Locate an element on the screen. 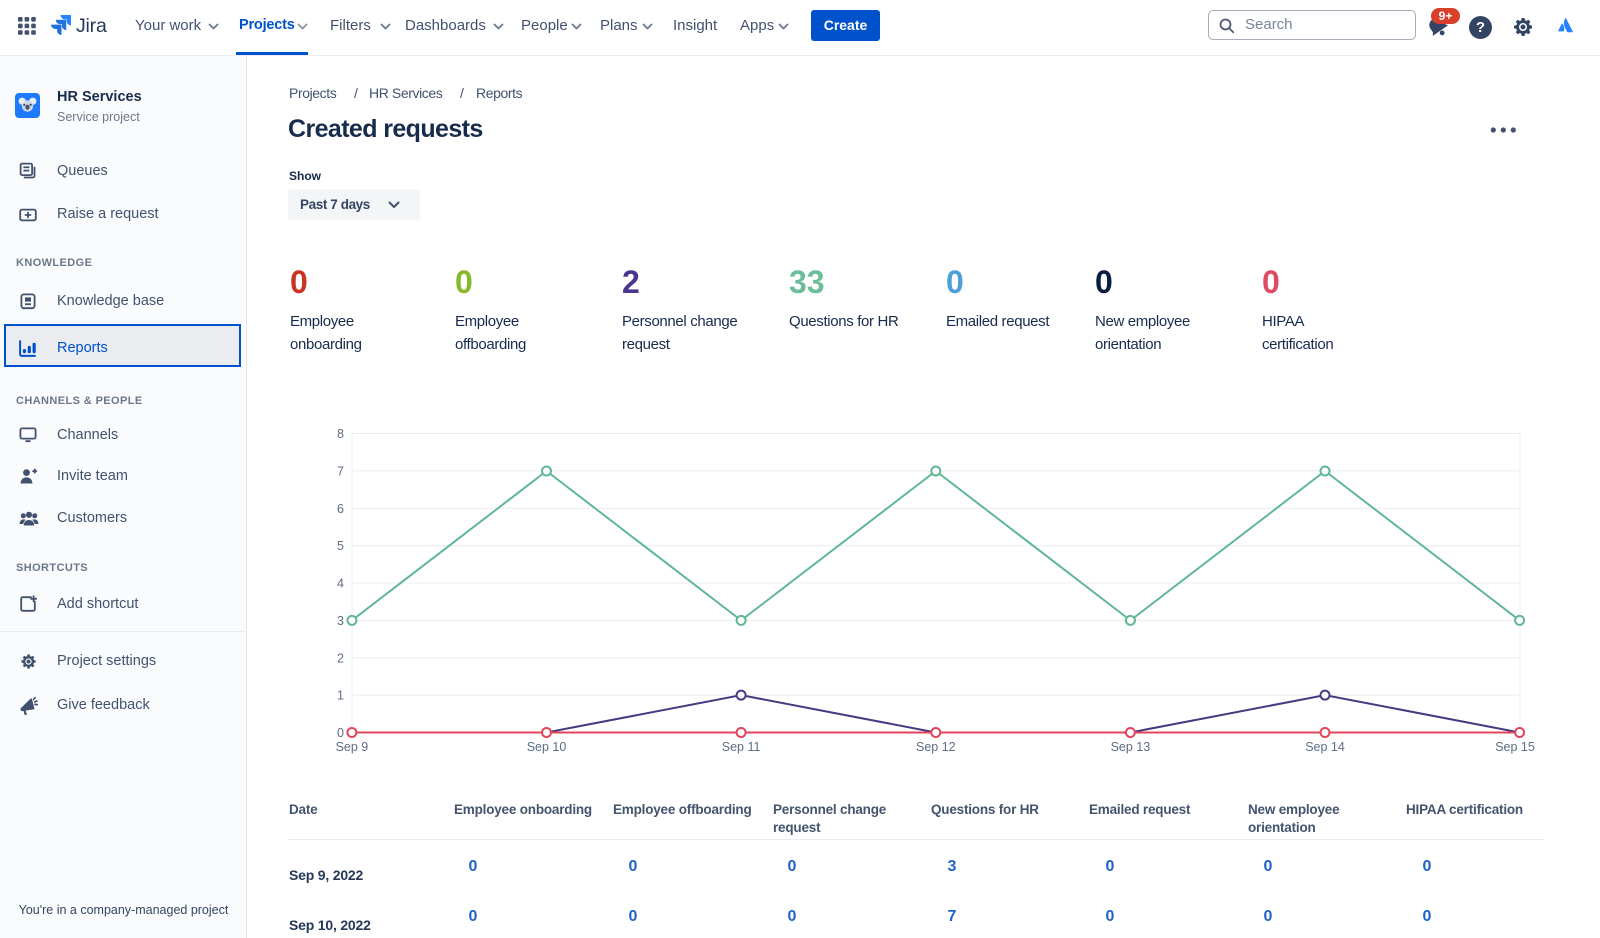 The height and width of the screenshot is (938, 1600). svg-text: 0 is located at coordinates (340, 733).